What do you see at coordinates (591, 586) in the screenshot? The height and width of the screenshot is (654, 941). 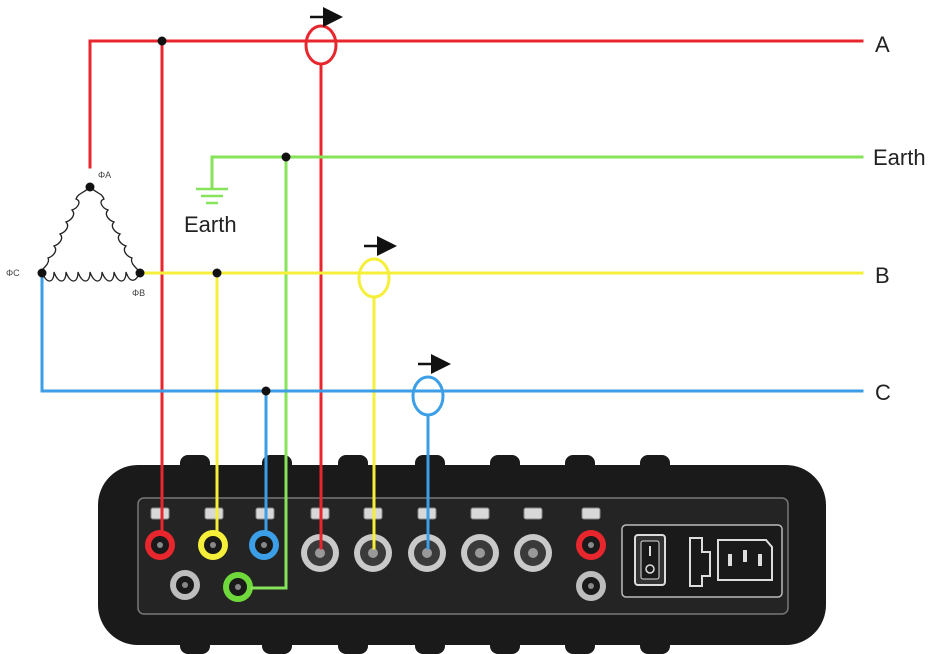 I see `aux-input-grey` at bounding box center [591, 586].